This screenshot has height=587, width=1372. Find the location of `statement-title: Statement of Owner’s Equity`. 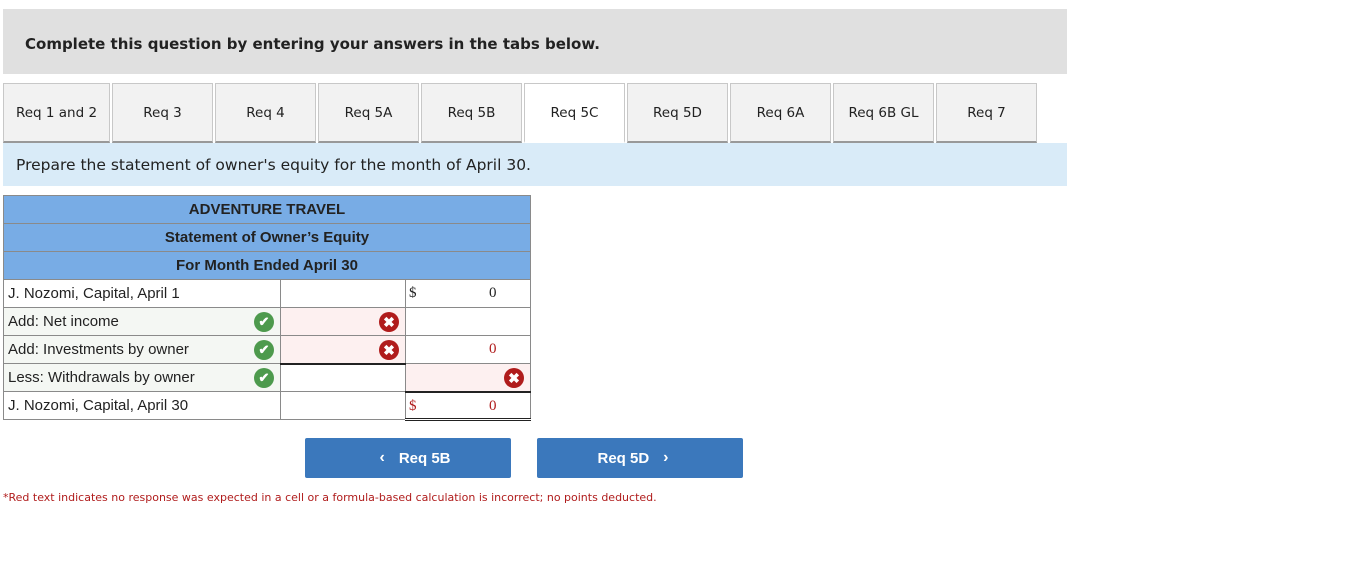

statement-title: Statement of Owner’s Equity is located at coordinates (267, 237).